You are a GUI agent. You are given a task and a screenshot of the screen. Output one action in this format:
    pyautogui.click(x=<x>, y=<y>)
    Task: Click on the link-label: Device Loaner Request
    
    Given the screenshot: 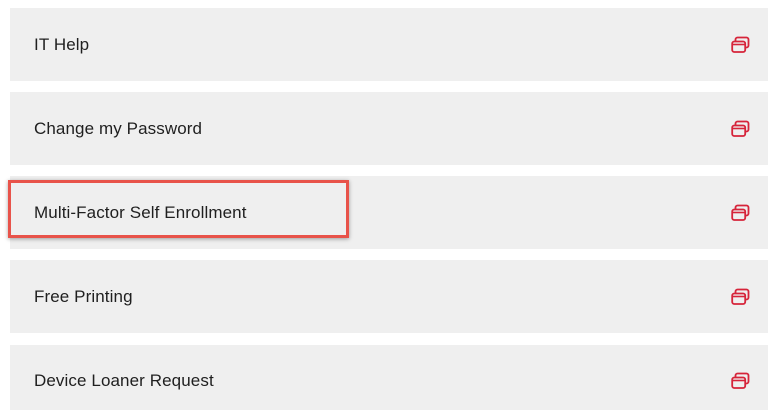 What is the action you would take?
    pyautogui.click(x=124, y=380)
    